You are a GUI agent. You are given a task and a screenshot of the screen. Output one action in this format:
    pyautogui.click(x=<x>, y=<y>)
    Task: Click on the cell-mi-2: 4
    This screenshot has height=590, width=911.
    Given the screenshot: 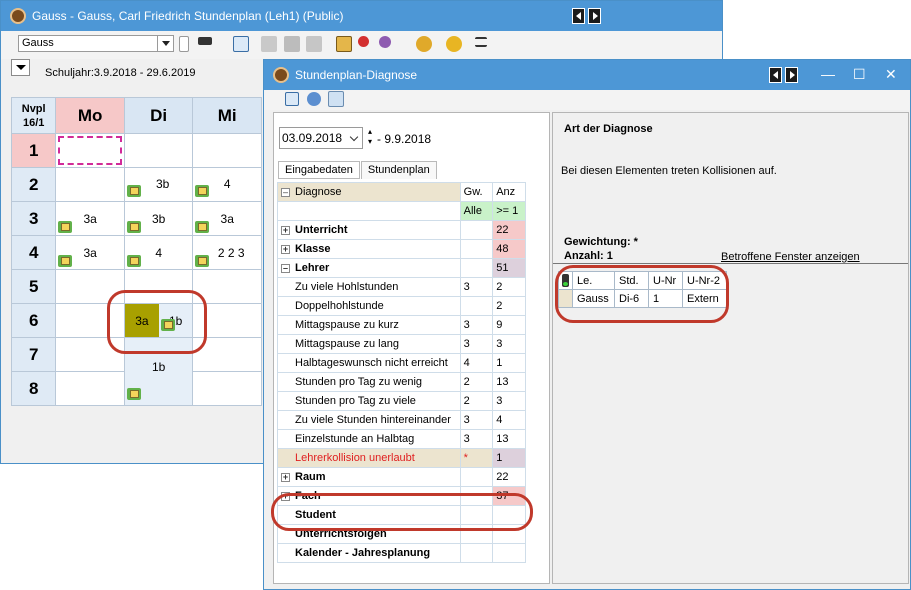 What is the action you would take?
    pyautogui.click(x=227, y=184)
    